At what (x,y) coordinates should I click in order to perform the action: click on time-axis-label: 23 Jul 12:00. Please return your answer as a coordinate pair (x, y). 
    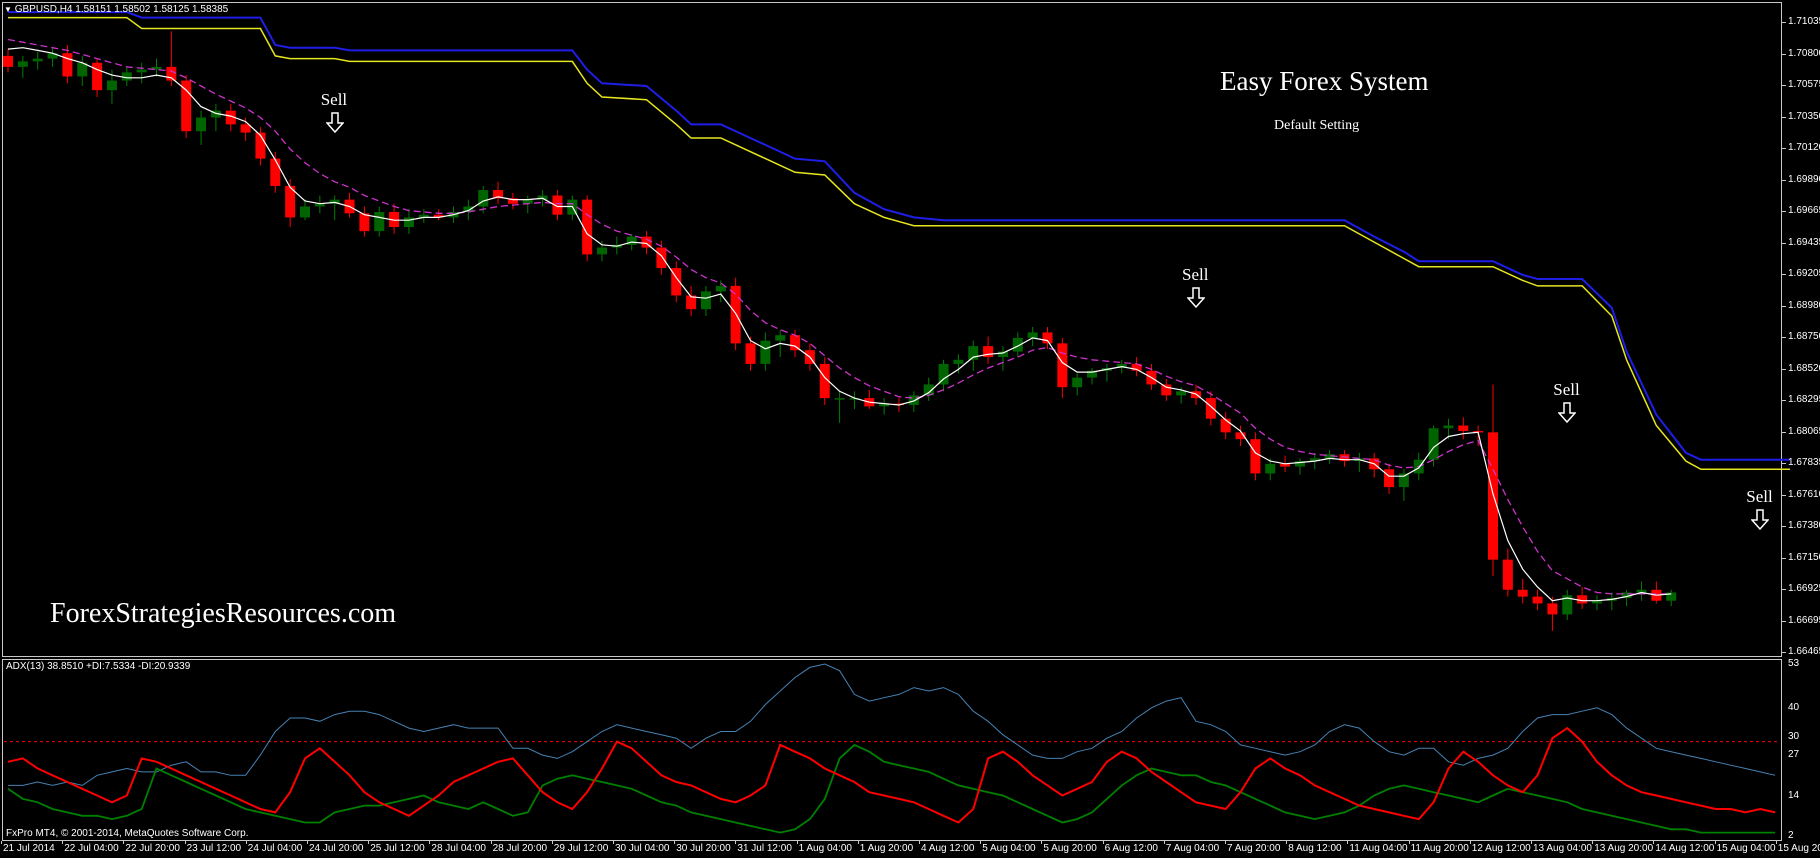
    Looking at the image, I should click on (214, 848).